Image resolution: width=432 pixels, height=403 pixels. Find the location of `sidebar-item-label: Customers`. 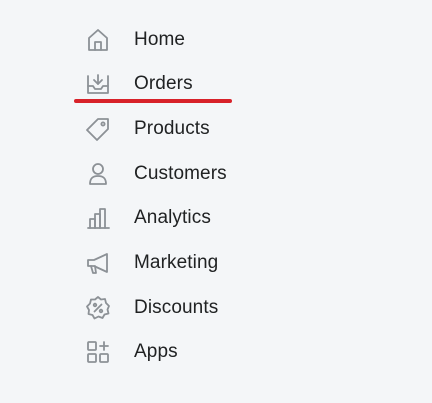

sidebar-item-label: Customers is located at coordinates (180, 173).